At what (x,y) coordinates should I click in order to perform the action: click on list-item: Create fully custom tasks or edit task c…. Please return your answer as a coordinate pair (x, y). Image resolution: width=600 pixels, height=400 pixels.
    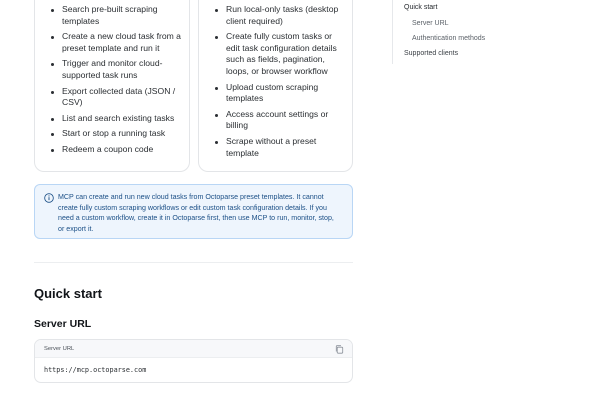
    Looking at the image, I should click on (279, 54).